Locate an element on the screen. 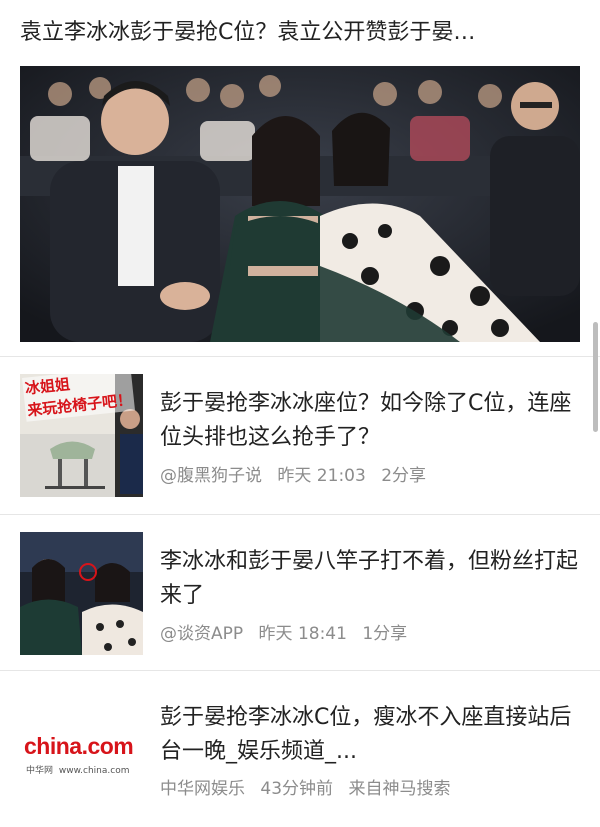  feed-item-meta: 中华网娱乐 43分钟前 来自神马搜索 is located at coordinates (310, 786).